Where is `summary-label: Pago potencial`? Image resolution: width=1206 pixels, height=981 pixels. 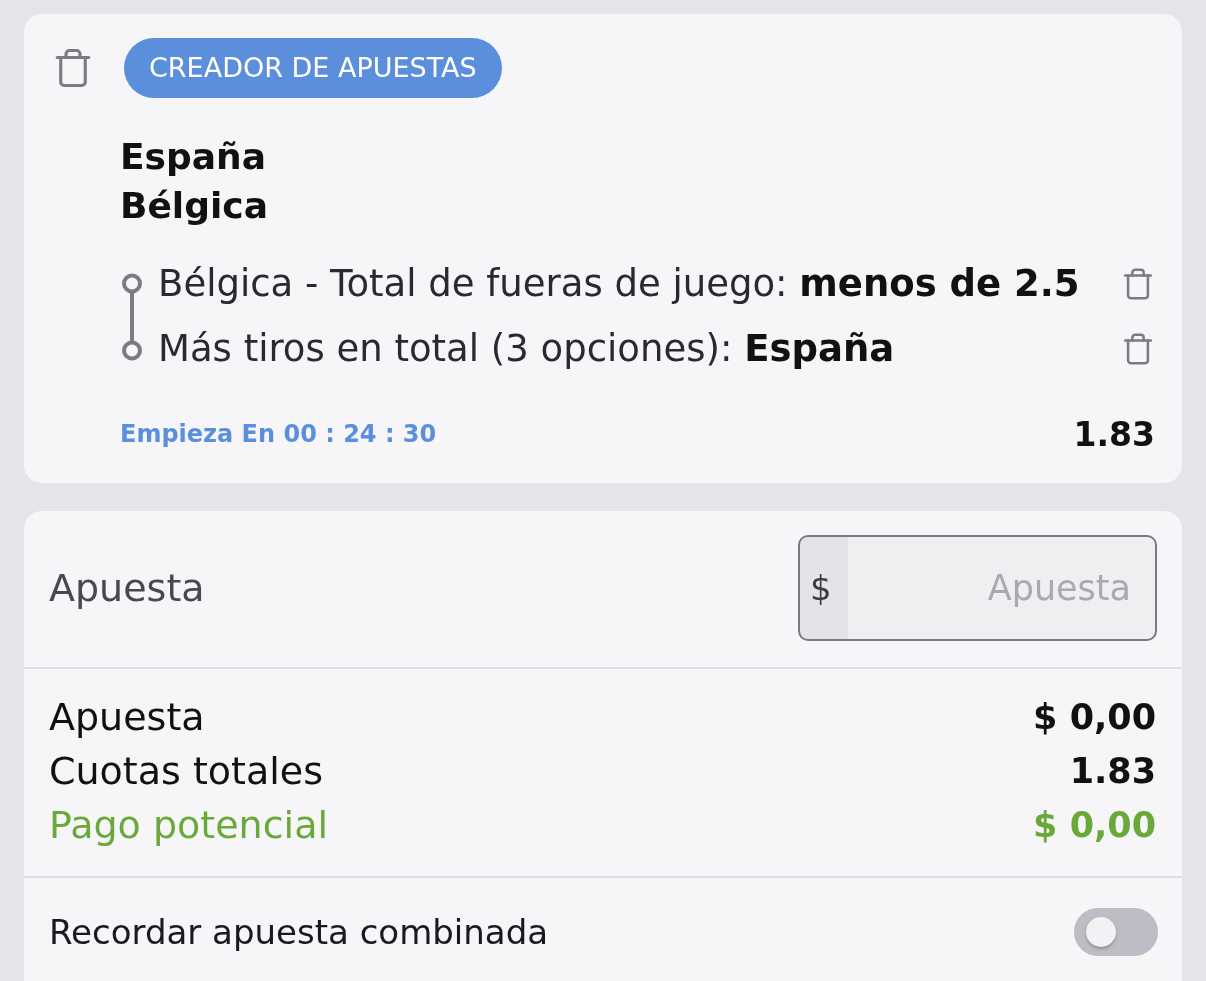
summary-label: Pago potencial is located at coordinates (188, 825).